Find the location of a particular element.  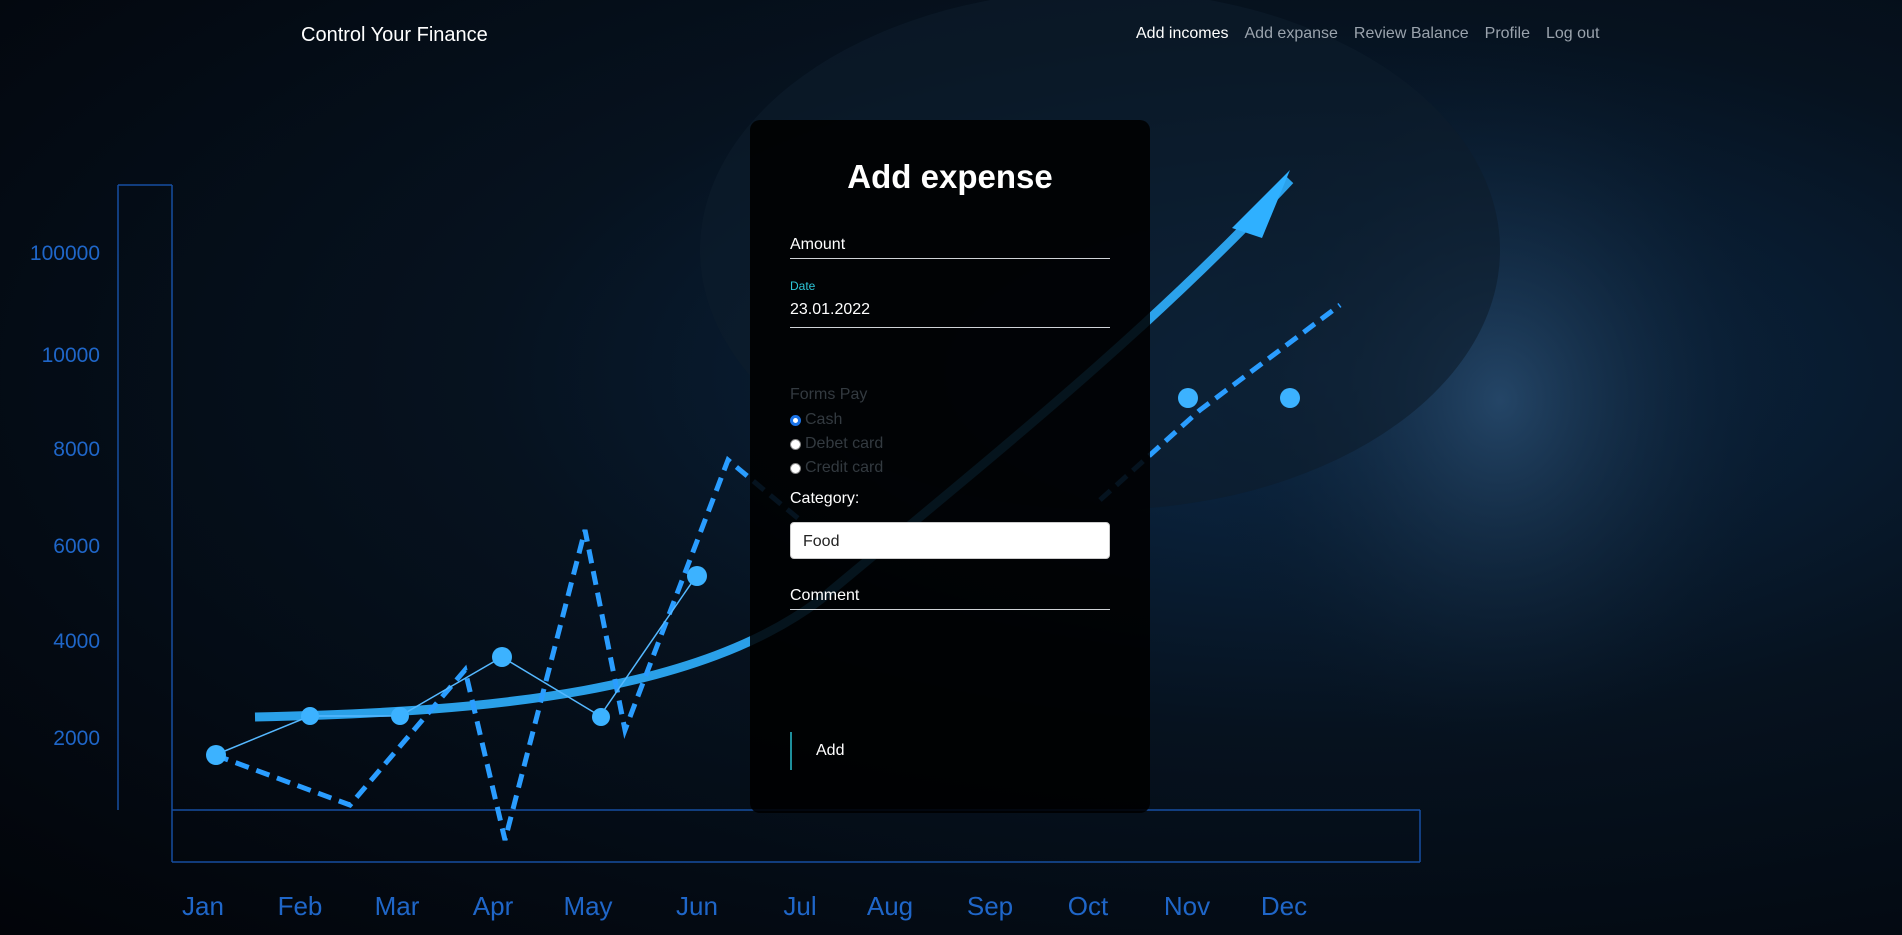

cash-radio is located at coordinates (795, 420).